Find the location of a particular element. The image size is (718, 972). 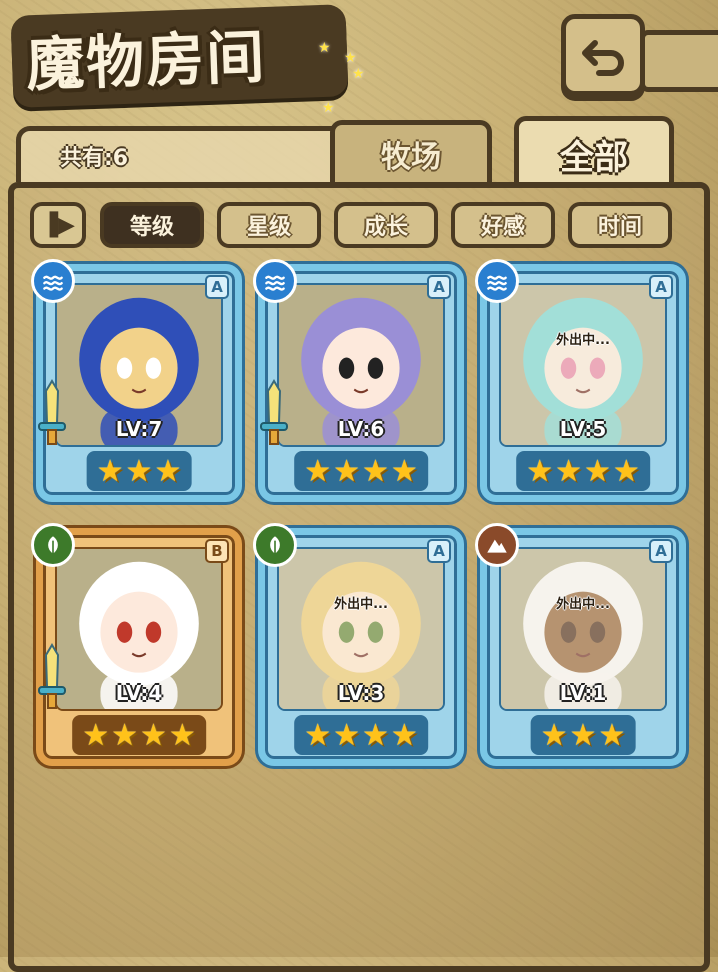

back-arrow-icon is located at coordinates (603, 58).